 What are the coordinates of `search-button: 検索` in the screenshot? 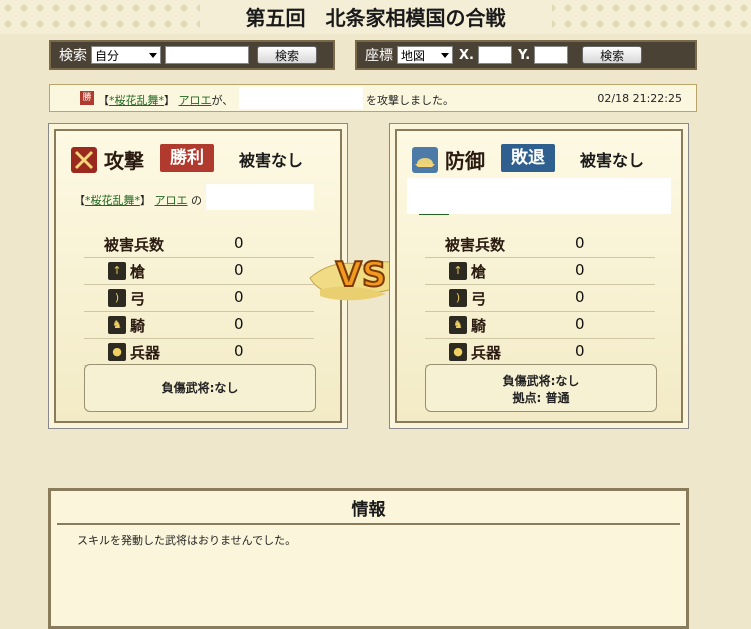 It's located at (287, 55).